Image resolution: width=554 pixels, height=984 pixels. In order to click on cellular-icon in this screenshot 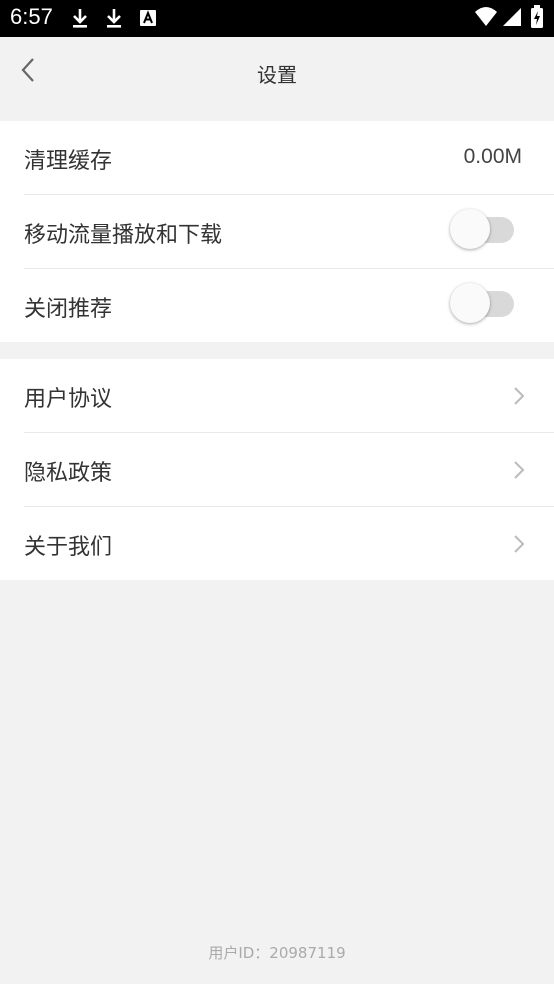, I will do `click(512, 17)`.